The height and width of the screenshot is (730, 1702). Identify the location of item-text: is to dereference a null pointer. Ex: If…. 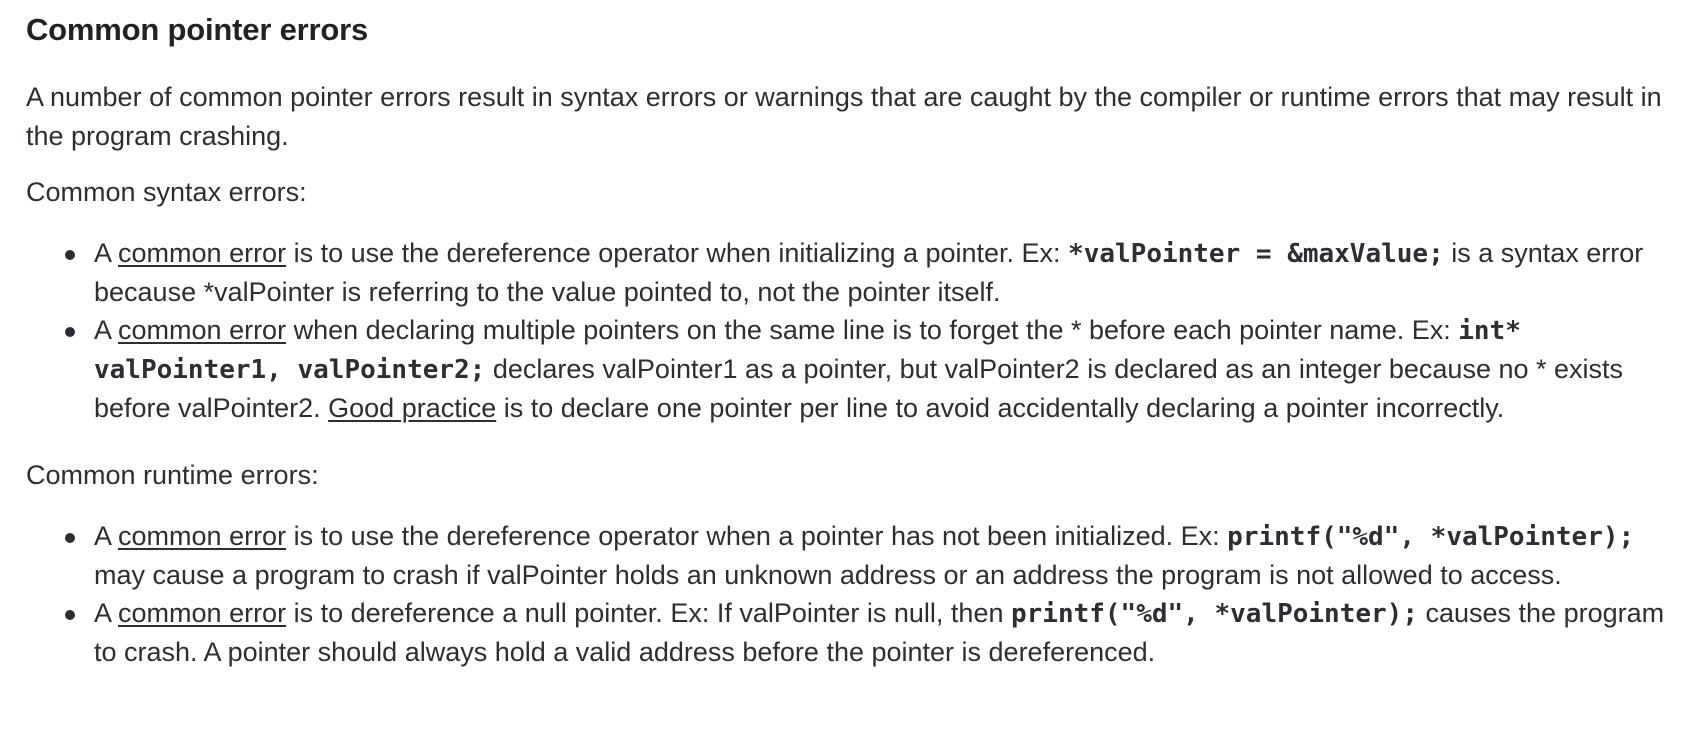
(648, 613).